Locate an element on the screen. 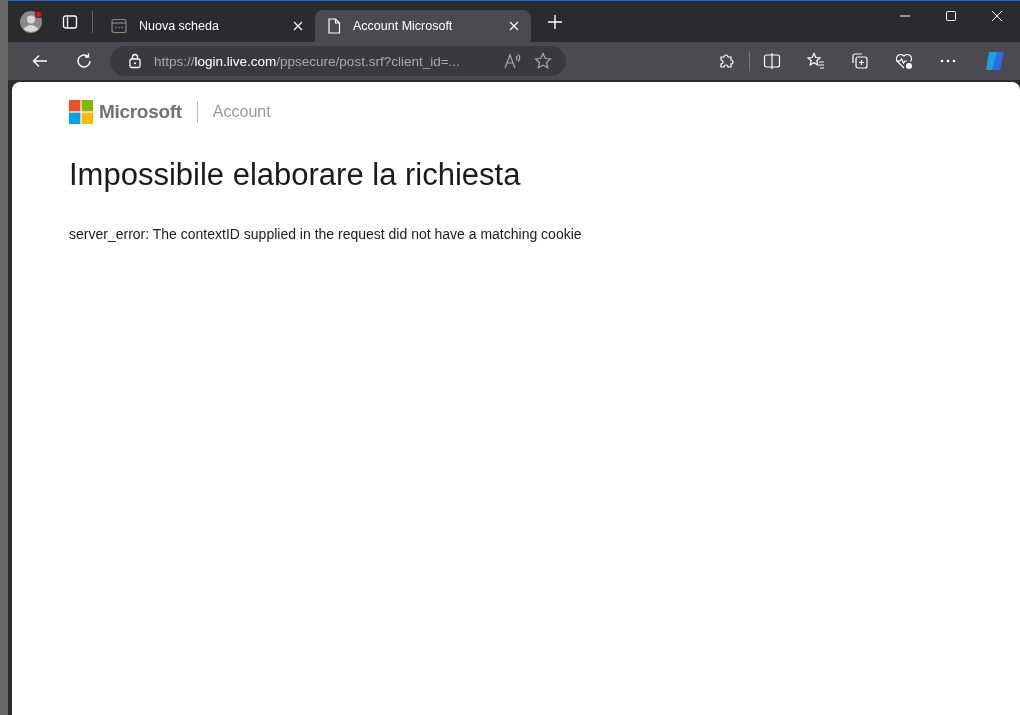 The height and width of the screenshot is (715, 1020). read-aloud-icon is located at coordinates (513, 61).